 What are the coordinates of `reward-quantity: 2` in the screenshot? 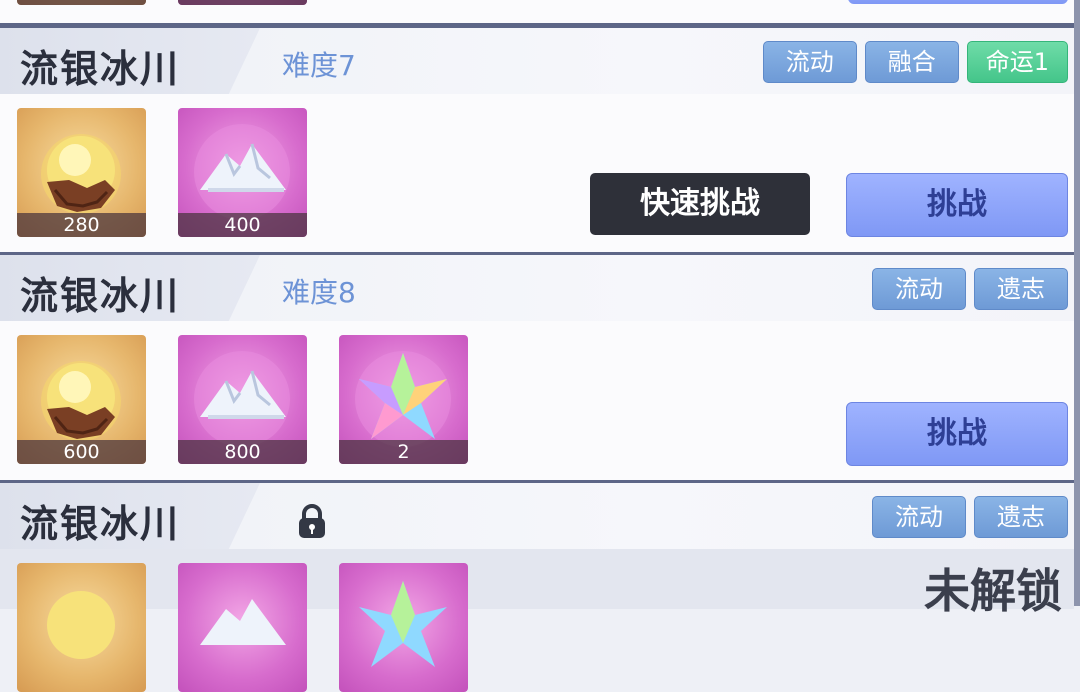 It's located at (403, 452).